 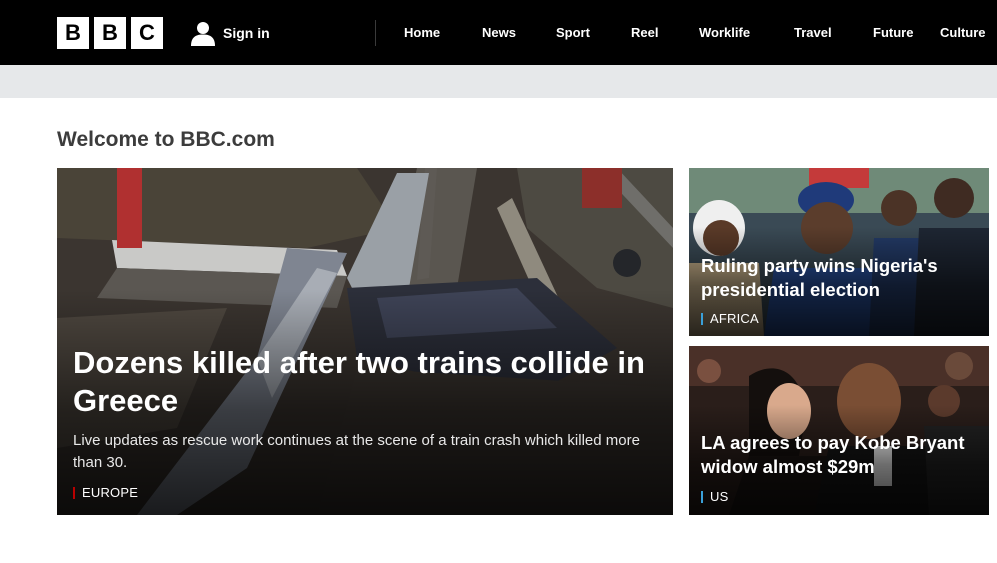 What do you see at coordinates (375, 33) in the screenshot?
I see `nav-divider` at bounding box center [375, 33].